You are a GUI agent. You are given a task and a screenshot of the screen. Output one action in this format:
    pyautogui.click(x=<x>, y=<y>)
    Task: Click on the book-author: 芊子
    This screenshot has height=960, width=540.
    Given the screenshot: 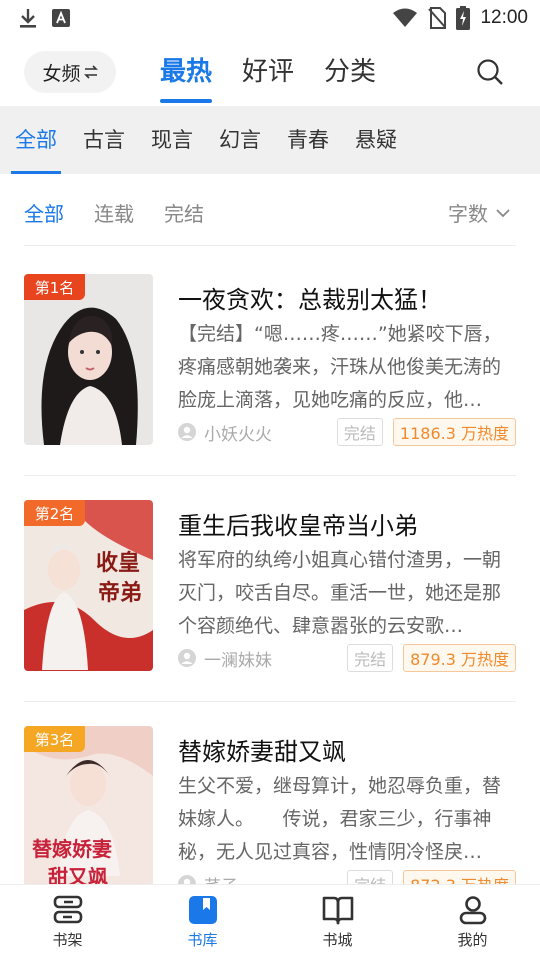 What is the action you would take?
    pyautogui.click(x=208, y=878)
    